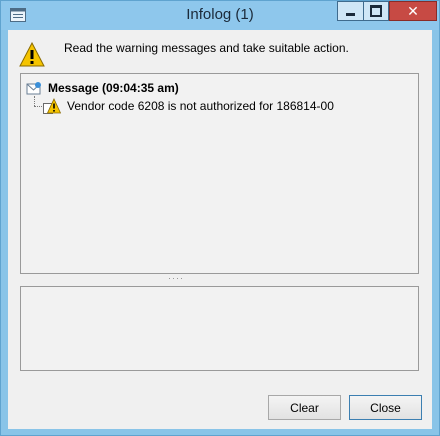 The width and height of the screenshot is (440, 436). What do you see at coordinates (385, 407) in the screenshot?
I see `close-button: Close` at bounding box center [385, 407].